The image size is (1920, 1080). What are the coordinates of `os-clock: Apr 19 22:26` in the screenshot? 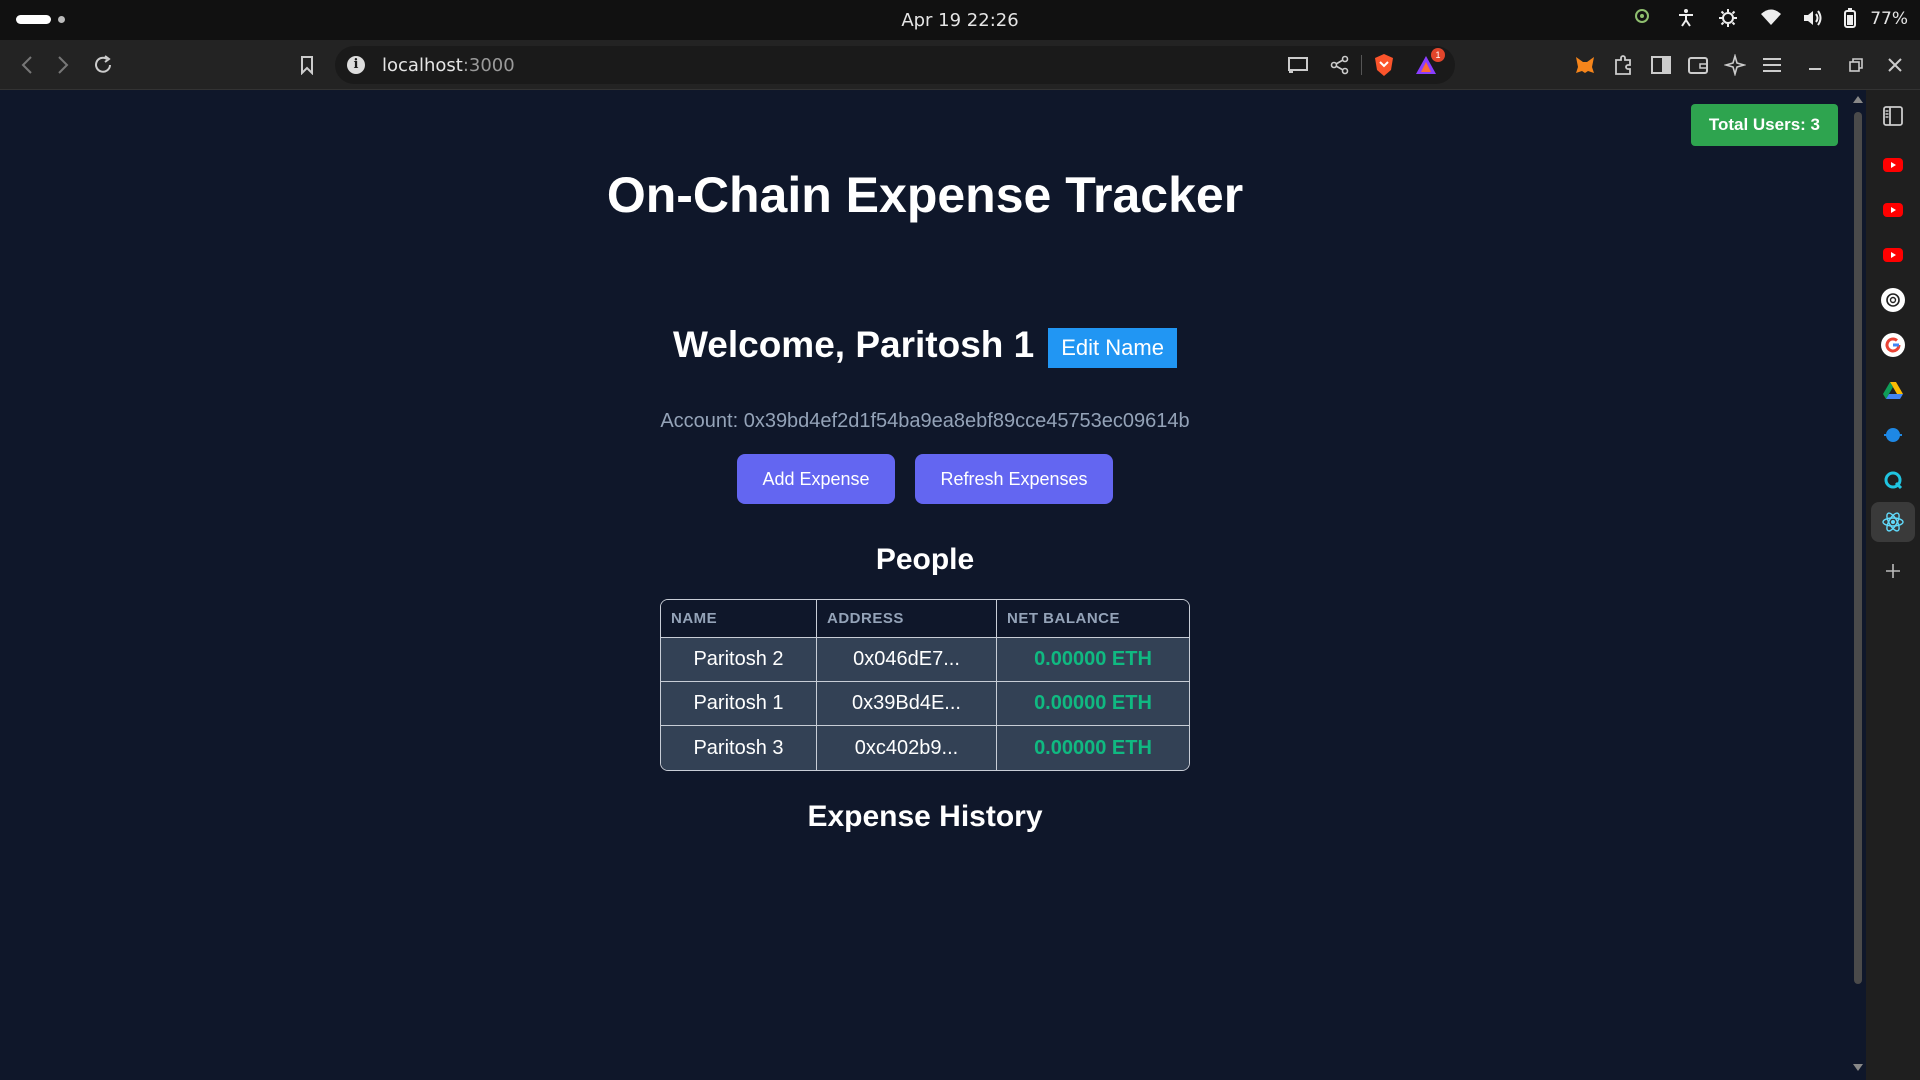 It's located at (960, 20).